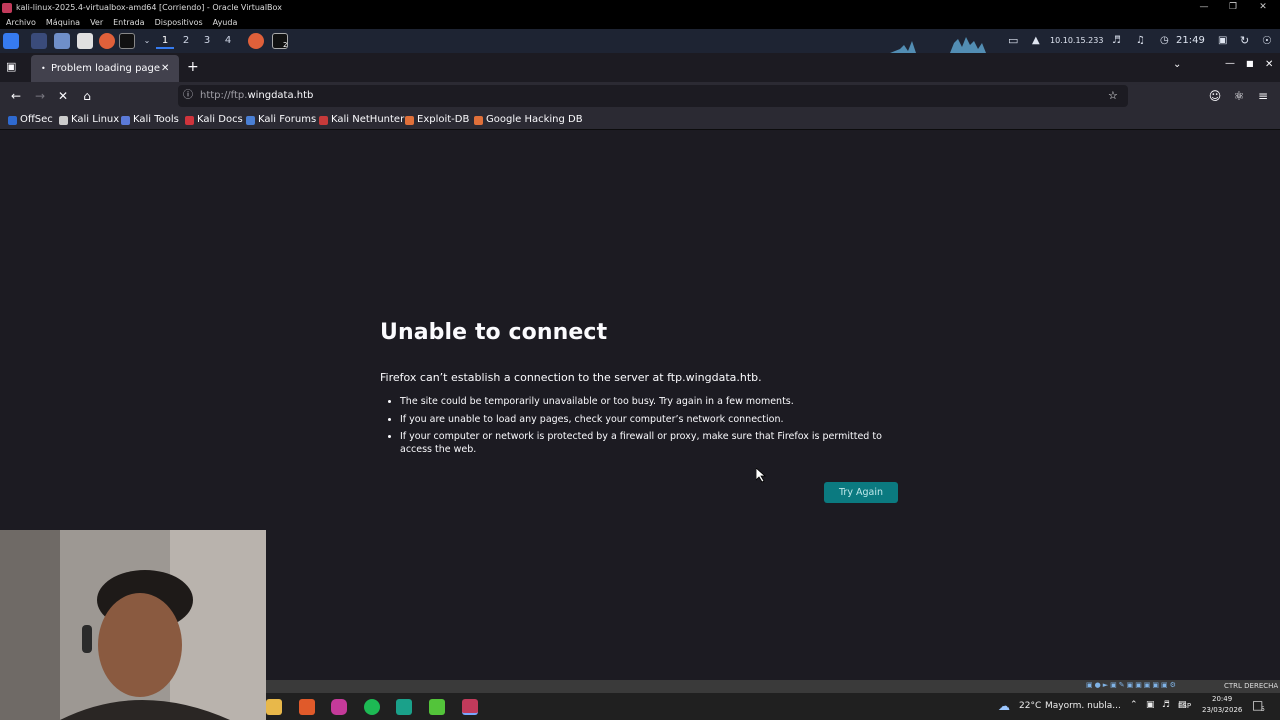  I want to click on list-all-tabs-icon: ⌄, so click(1177, 64).